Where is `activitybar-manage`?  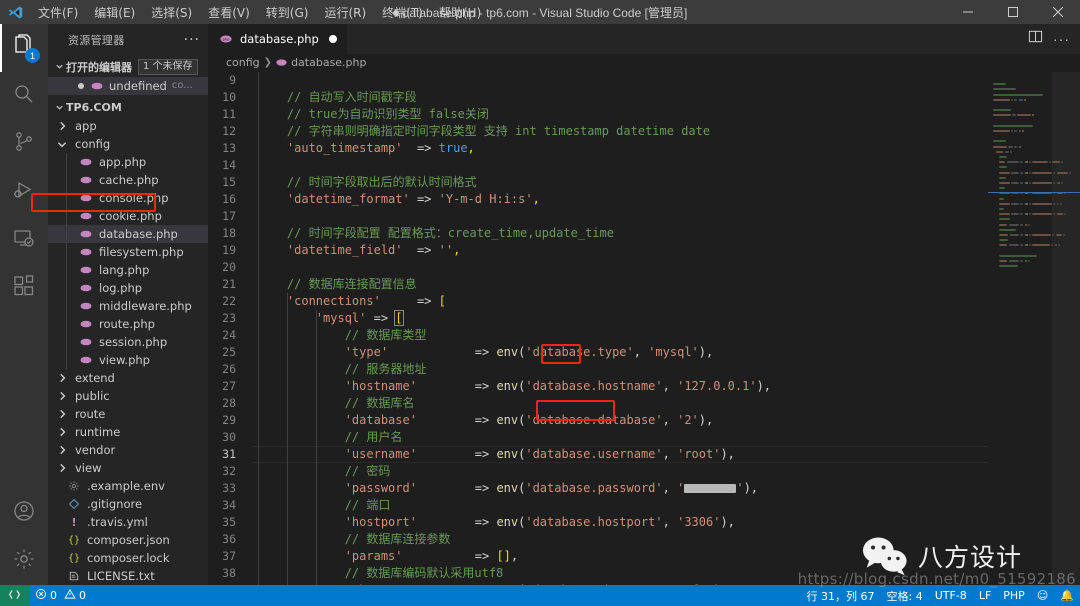 activitybar-manage is located at coordinates (24, 561).